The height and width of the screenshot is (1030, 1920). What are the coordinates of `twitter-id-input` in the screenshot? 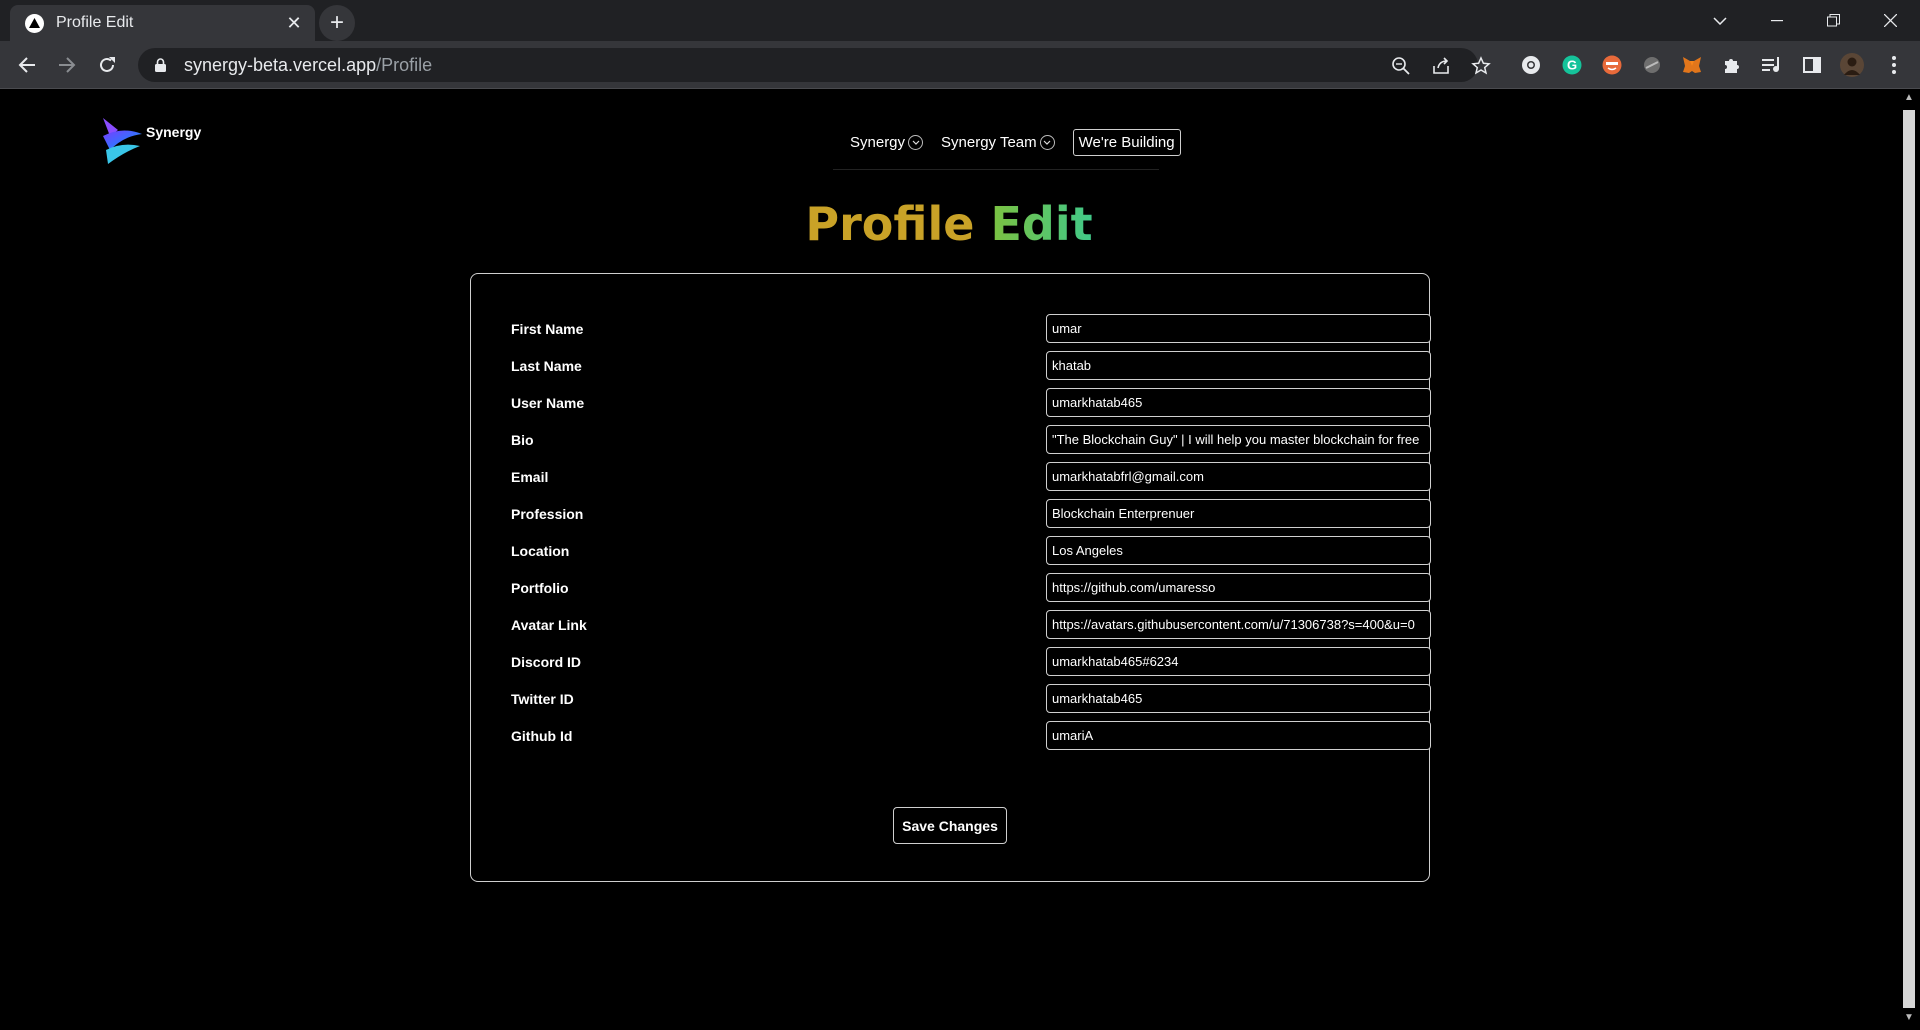 It's located at (1238, 698).